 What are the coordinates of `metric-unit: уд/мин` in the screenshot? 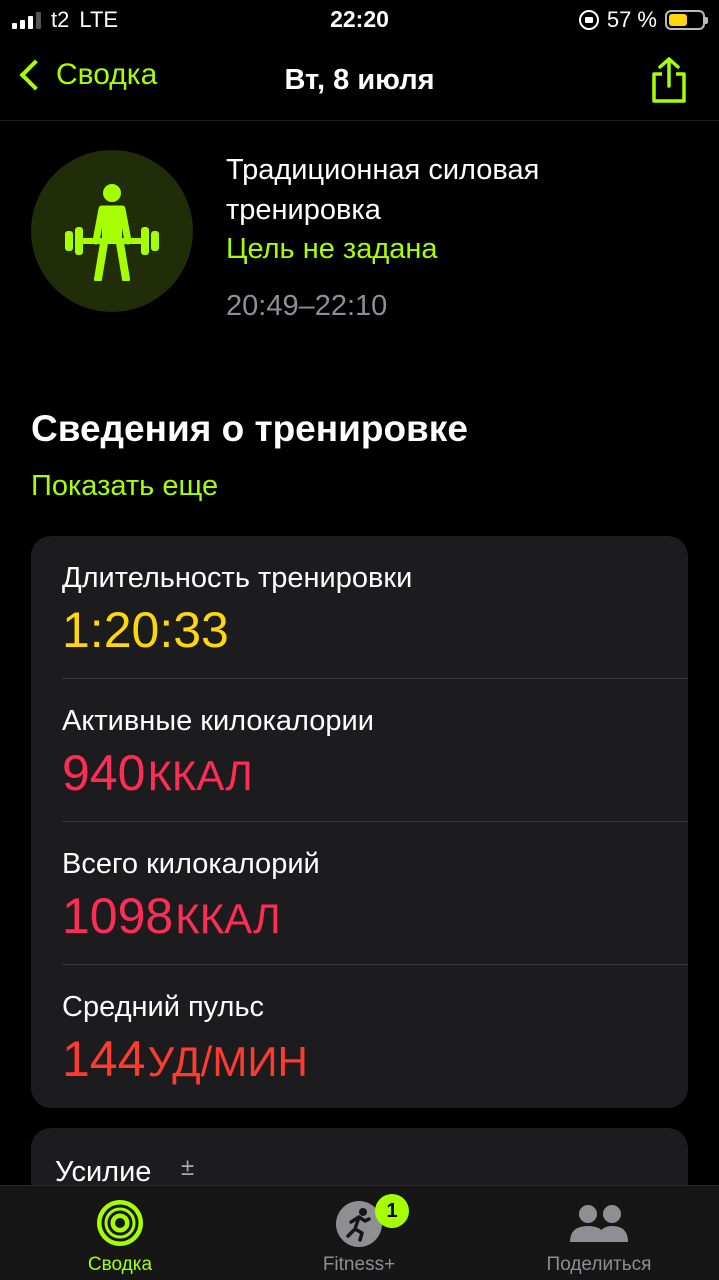 It's located at (227, 1061).